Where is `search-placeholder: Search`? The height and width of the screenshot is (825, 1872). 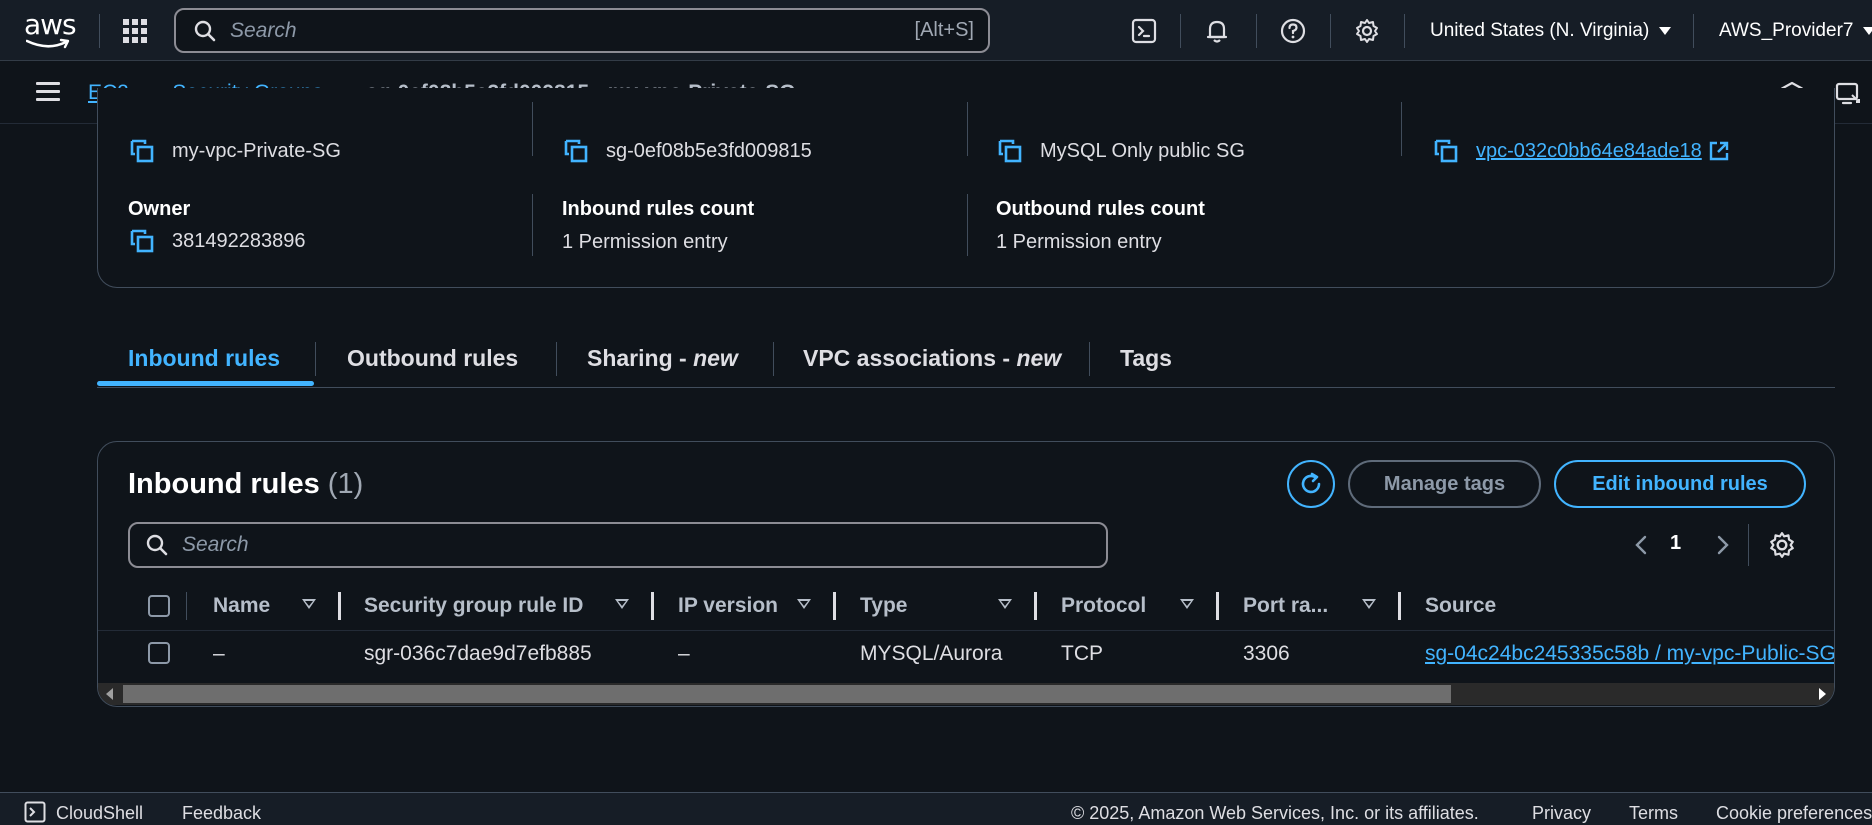 search-placeholder: Search is located at coordinates (215, 544).